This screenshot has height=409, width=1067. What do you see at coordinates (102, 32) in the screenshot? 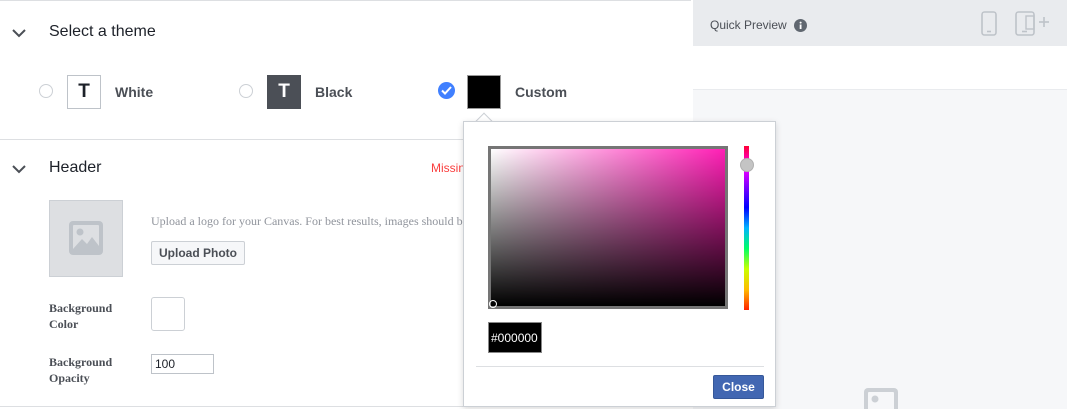
I see `theme-section-title: Select a theme` at bounding box center [102, 32].